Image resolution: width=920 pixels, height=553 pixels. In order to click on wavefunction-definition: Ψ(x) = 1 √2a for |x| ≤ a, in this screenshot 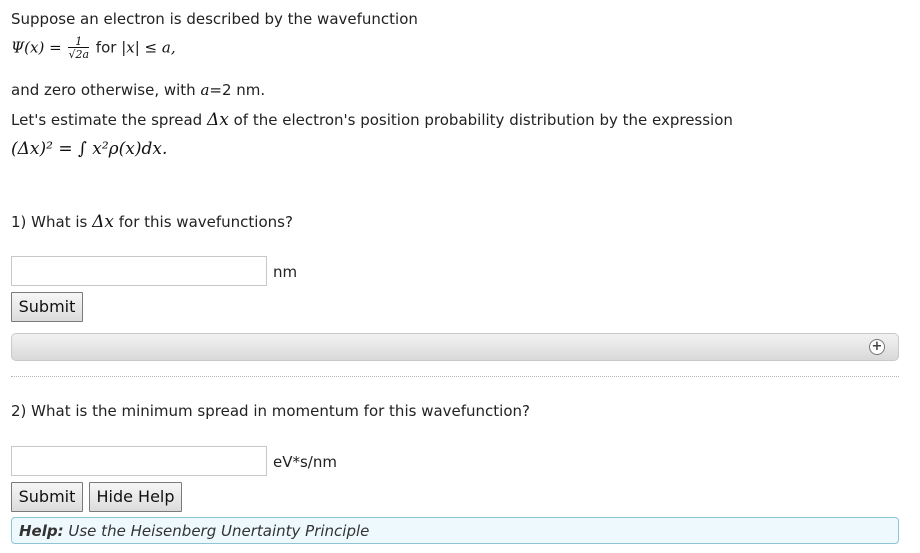, I will do `click(93, 48)`.